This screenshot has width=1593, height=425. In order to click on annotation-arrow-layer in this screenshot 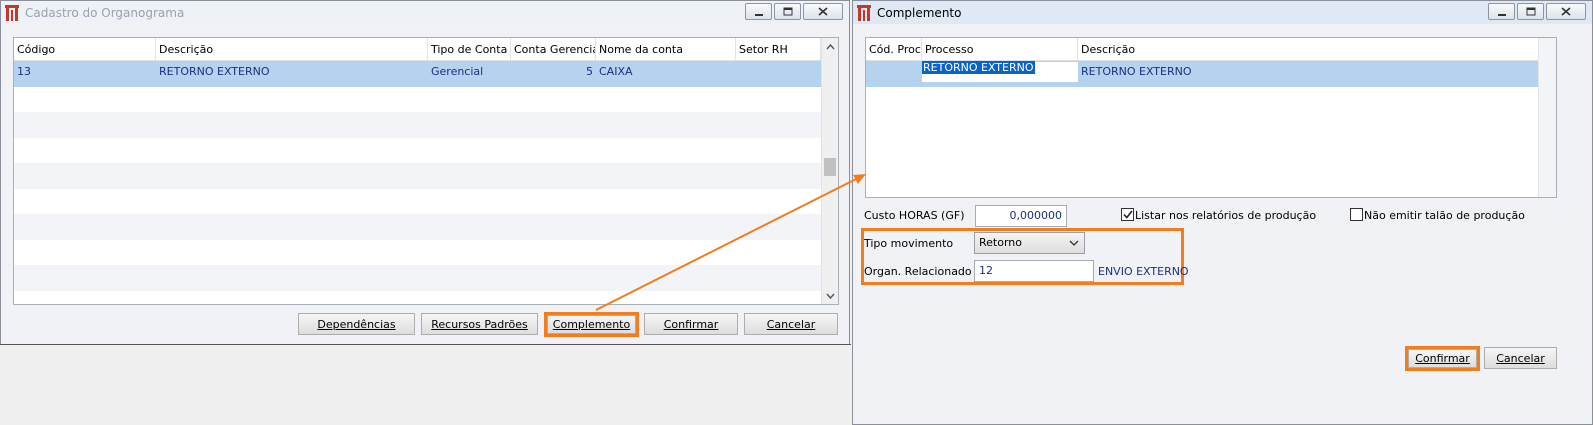, I will do `click(730, 242)`.